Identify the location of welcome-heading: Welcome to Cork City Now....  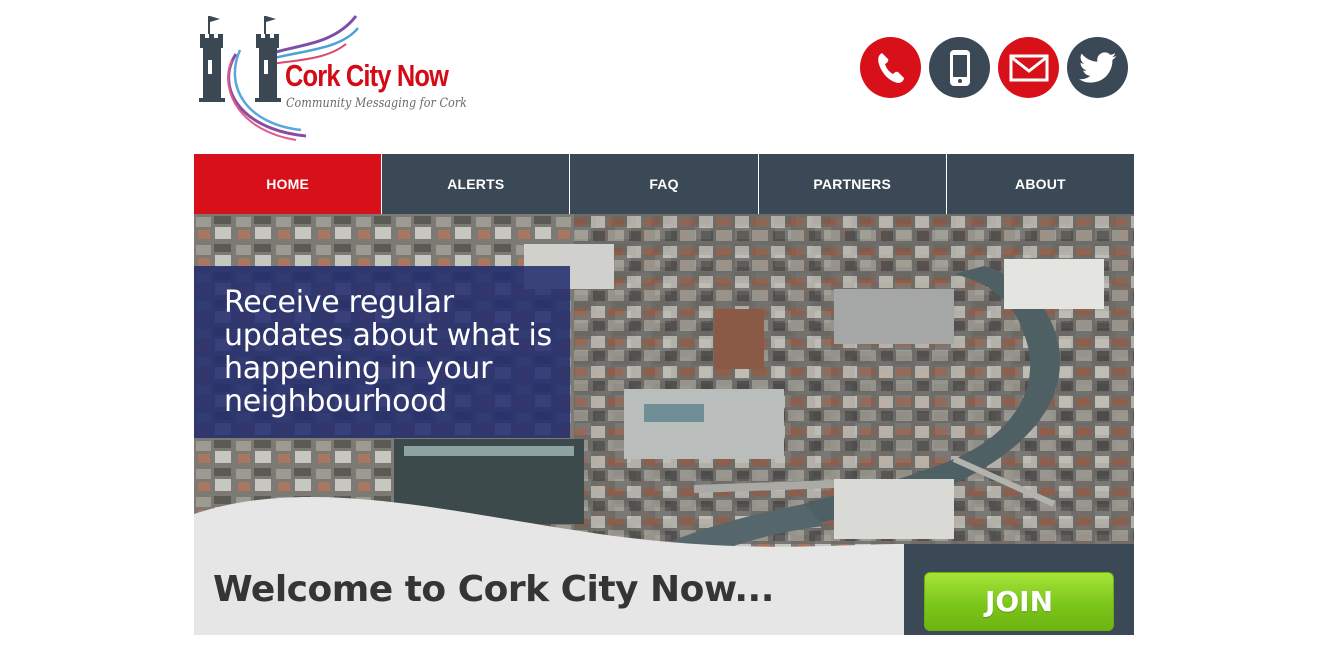
(493, 589).